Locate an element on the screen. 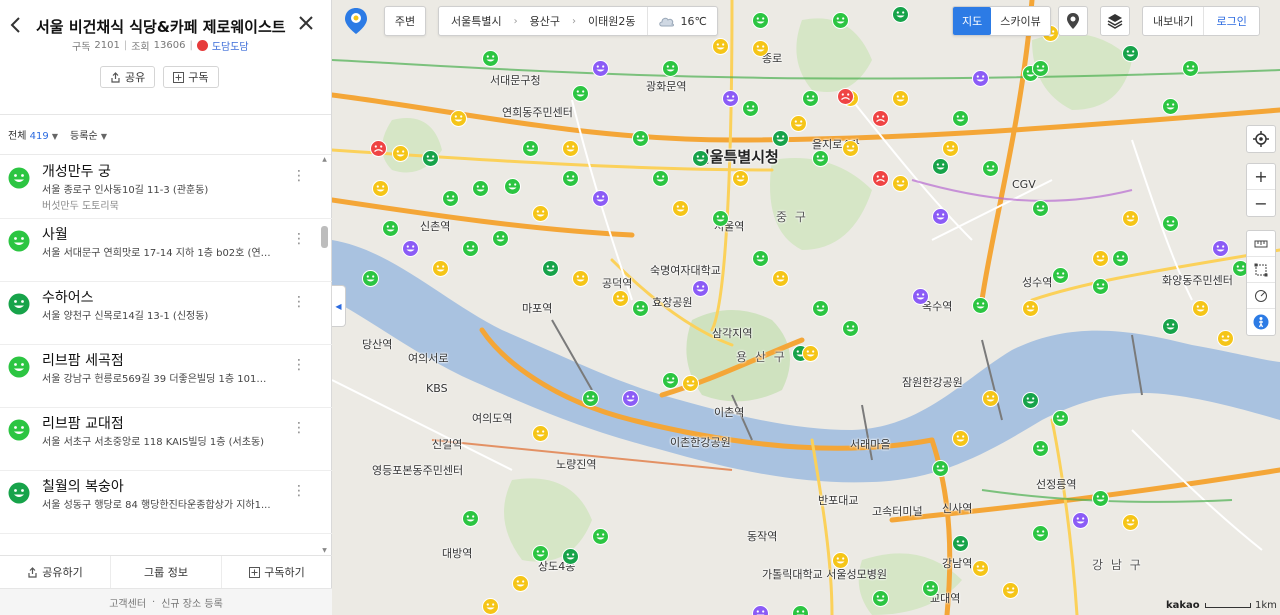 This screenshot has width=1280, height=615. kakao-map-logo-button is located at coordinates (356, 21).